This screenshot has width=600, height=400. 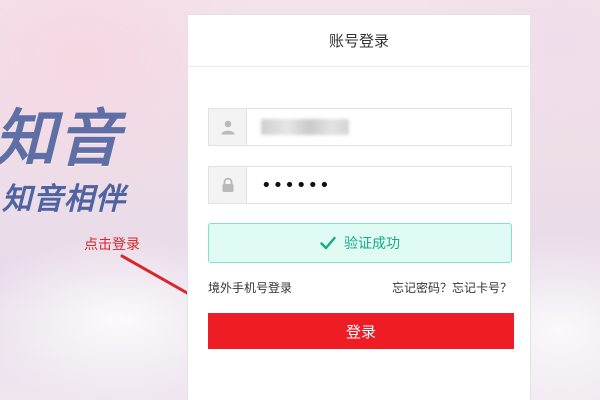 I want to click on login-links: 境外手机号登录 忘记密码？忘记卡号？, so click(x=360, y=287).